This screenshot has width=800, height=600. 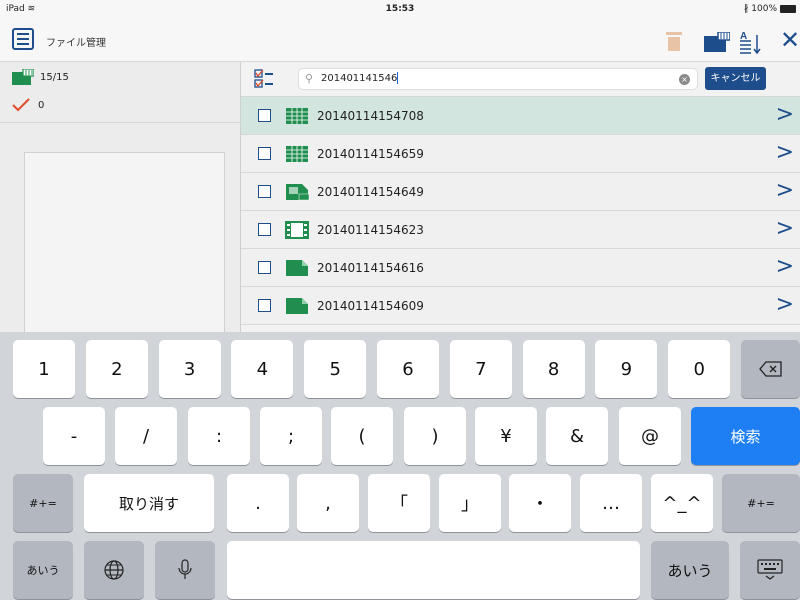 What do you see at coordinates (262, 369) in the screenshot?
I see `key-4: 4` at bounding box center [262, 369].